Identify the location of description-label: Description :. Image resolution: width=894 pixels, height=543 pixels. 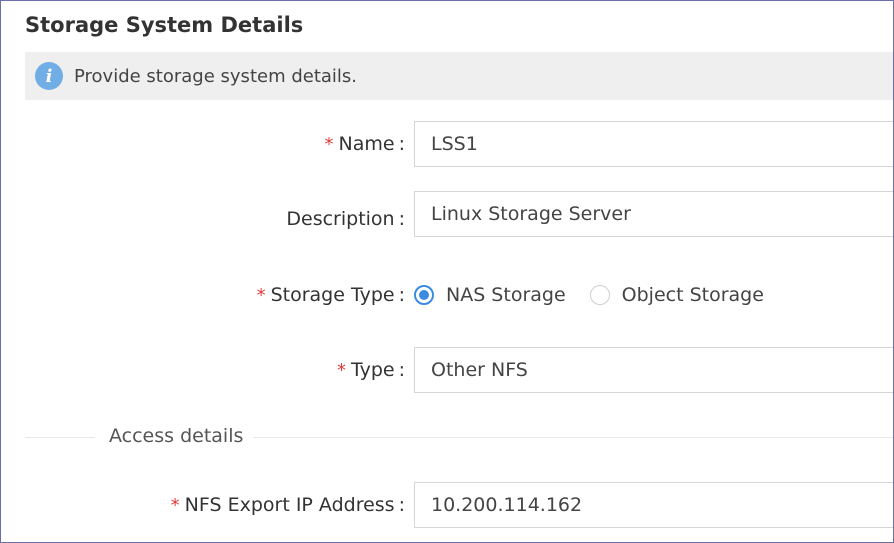
(345, 219).